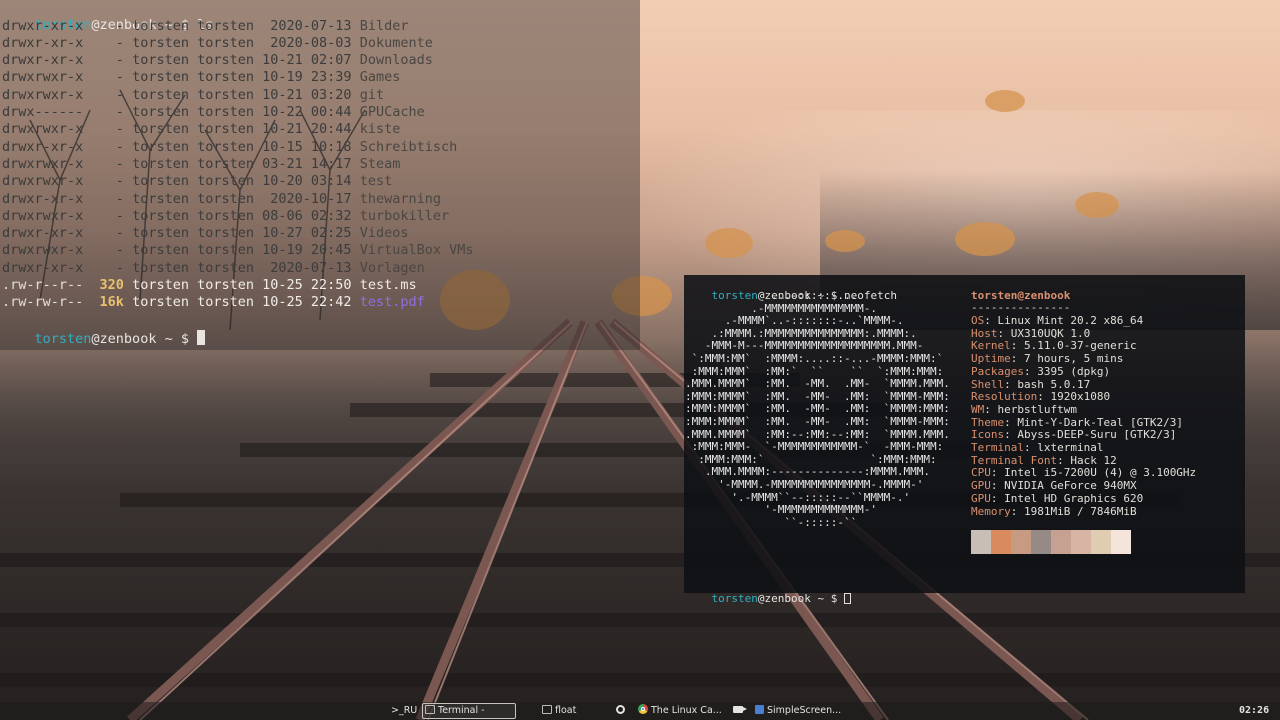  I want to click on ls-entry-date: 10-27 02:25, so click(307, 233).